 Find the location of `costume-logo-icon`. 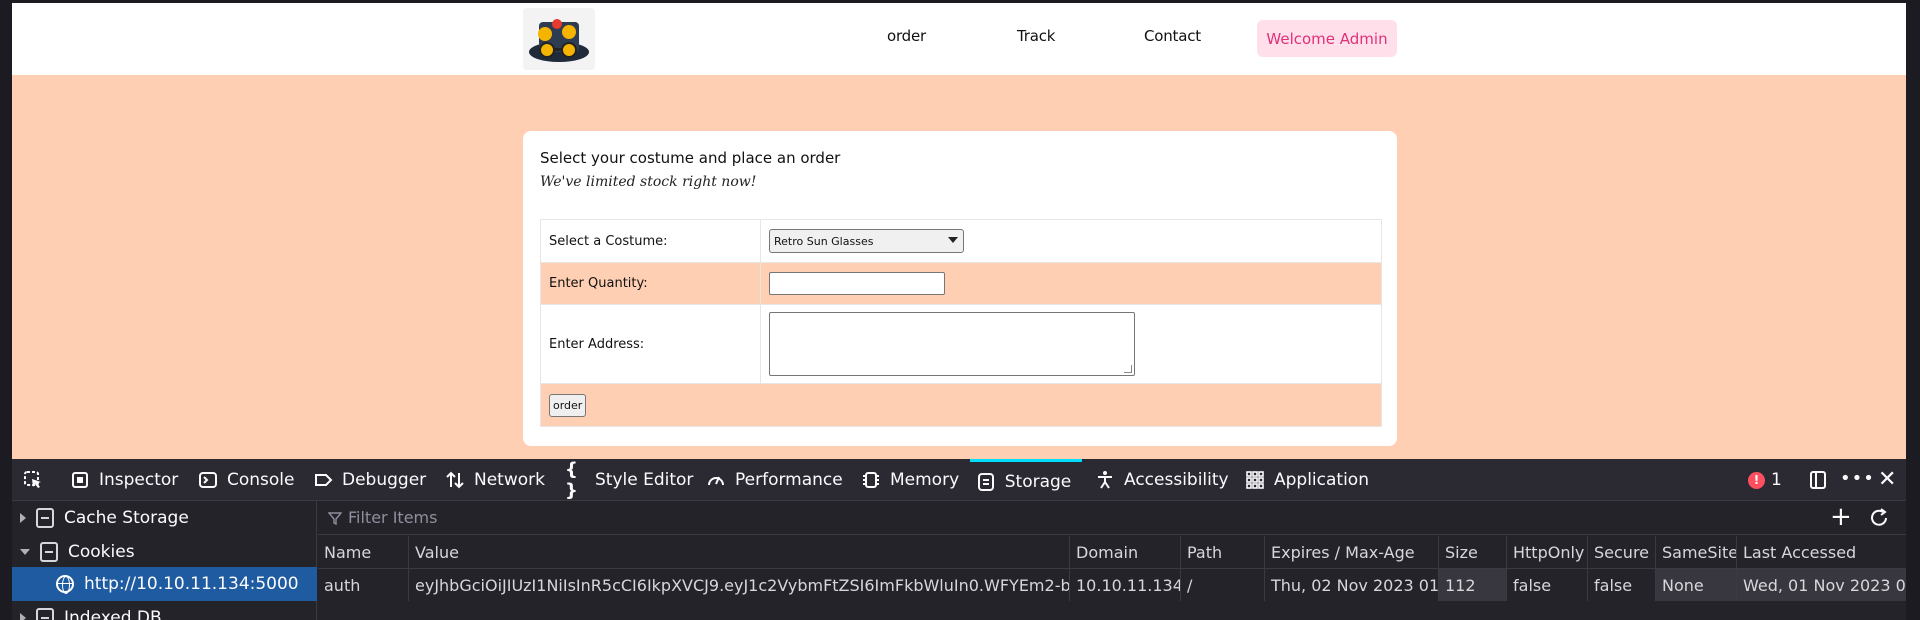

costume-logo-icon is located at coordinates (559, 40).